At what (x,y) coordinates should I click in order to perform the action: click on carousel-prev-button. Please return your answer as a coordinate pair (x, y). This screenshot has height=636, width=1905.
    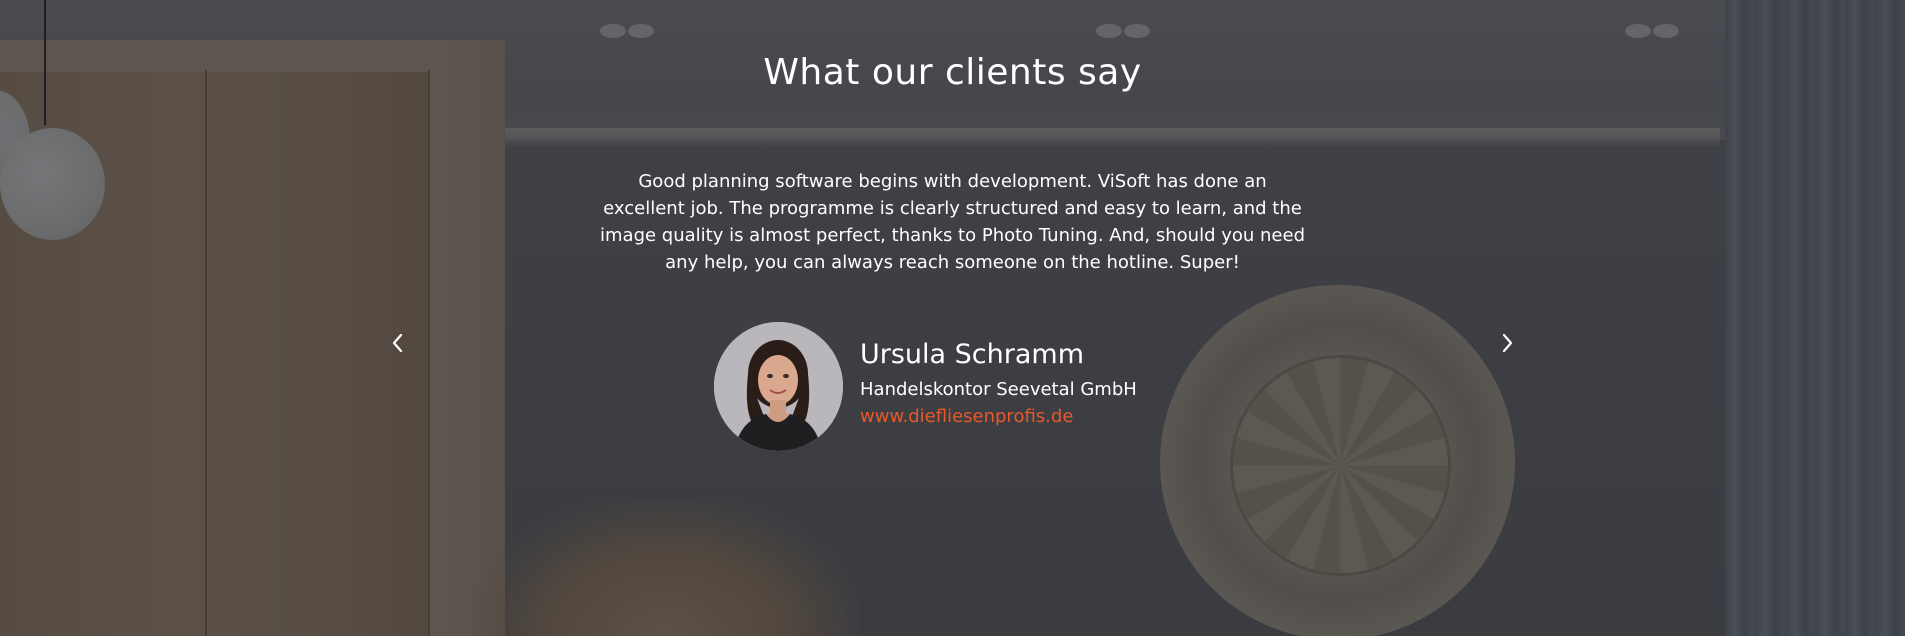
    Looking at the image, I should click on (398, 345).